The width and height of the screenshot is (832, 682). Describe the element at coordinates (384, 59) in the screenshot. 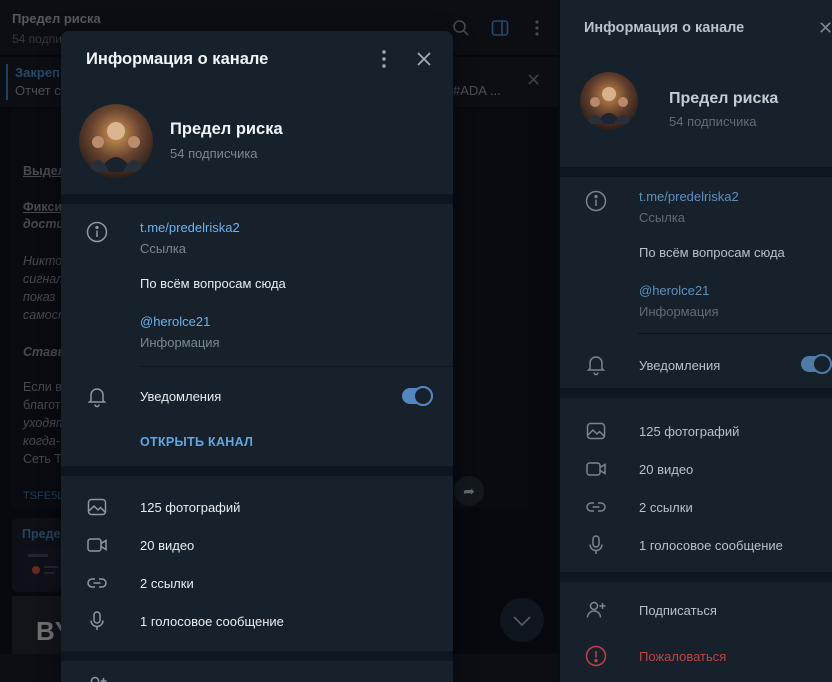

I see `more-vertical-icon` at that location.